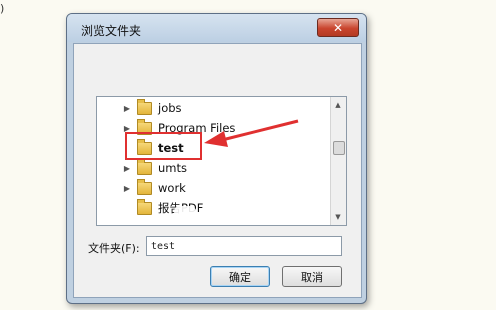  What do you see at coordinates (111, 31) in the screenshot?
I see `dialog-title: 浏览文件夹` at bounding box center [111, 31].